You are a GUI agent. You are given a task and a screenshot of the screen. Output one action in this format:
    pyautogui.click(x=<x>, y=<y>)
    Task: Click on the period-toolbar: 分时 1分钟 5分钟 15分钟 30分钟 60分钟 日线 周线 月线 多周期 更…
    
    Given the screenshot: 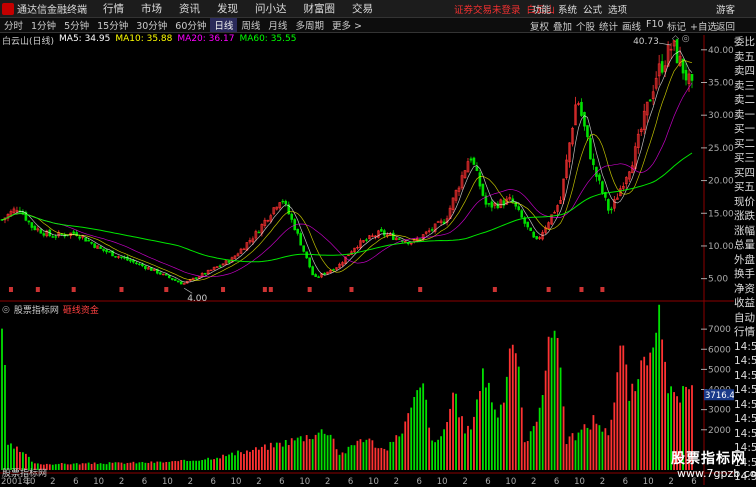 What is the action you would take?
    pyautogui.click(x=378, y=25)
    